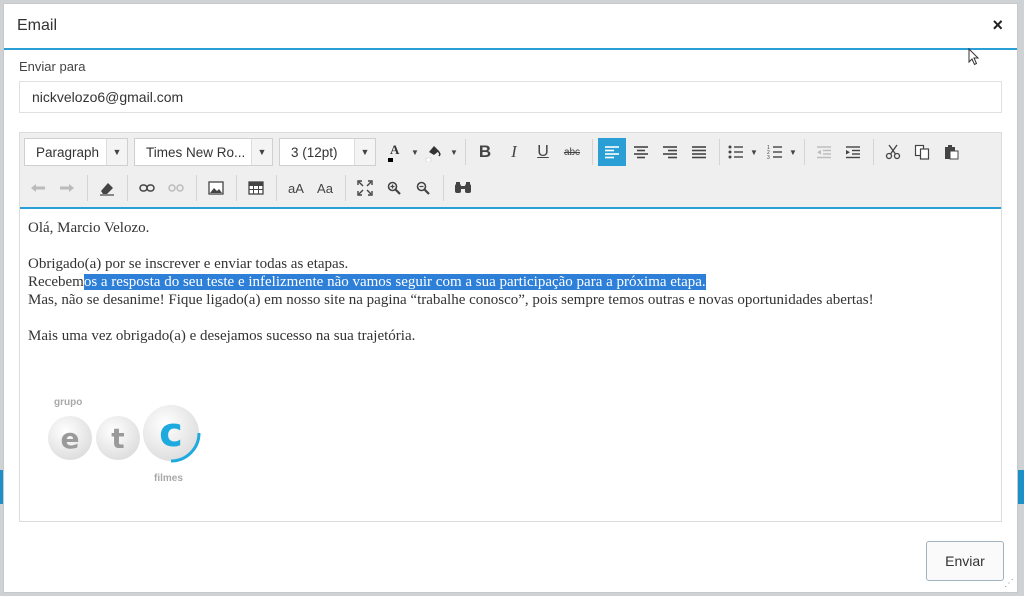 The height and width of the screenshot is (596, 1024). What do you see at coordinates (853, 152) in the screenshot?
I see `indent-icon` at bounding box center [853, 152].